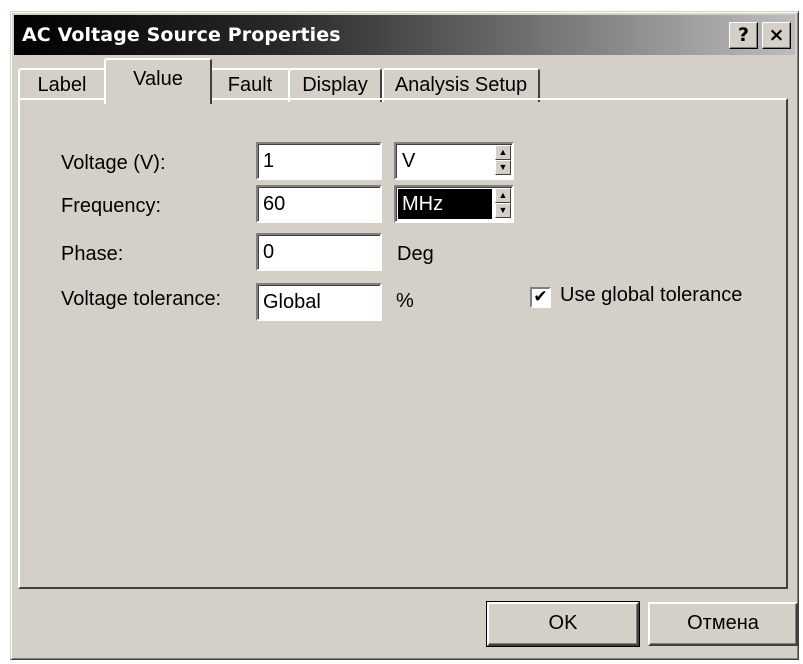  Describe the element at coordinates (540, 297) in the screenshot. I see `use-global-tolerance-checkbox: ✔` at that location.